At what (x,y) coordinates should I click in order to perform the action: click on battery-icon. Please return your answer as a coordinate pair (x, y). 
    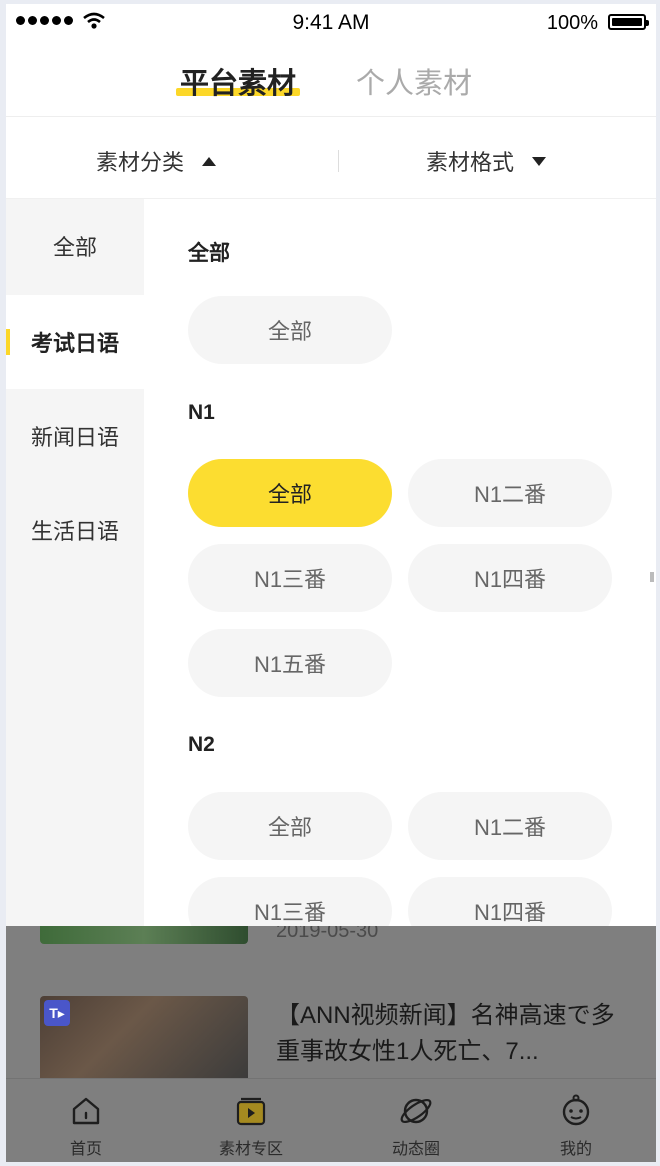
    Looking at the image, I should click on (628, 22).